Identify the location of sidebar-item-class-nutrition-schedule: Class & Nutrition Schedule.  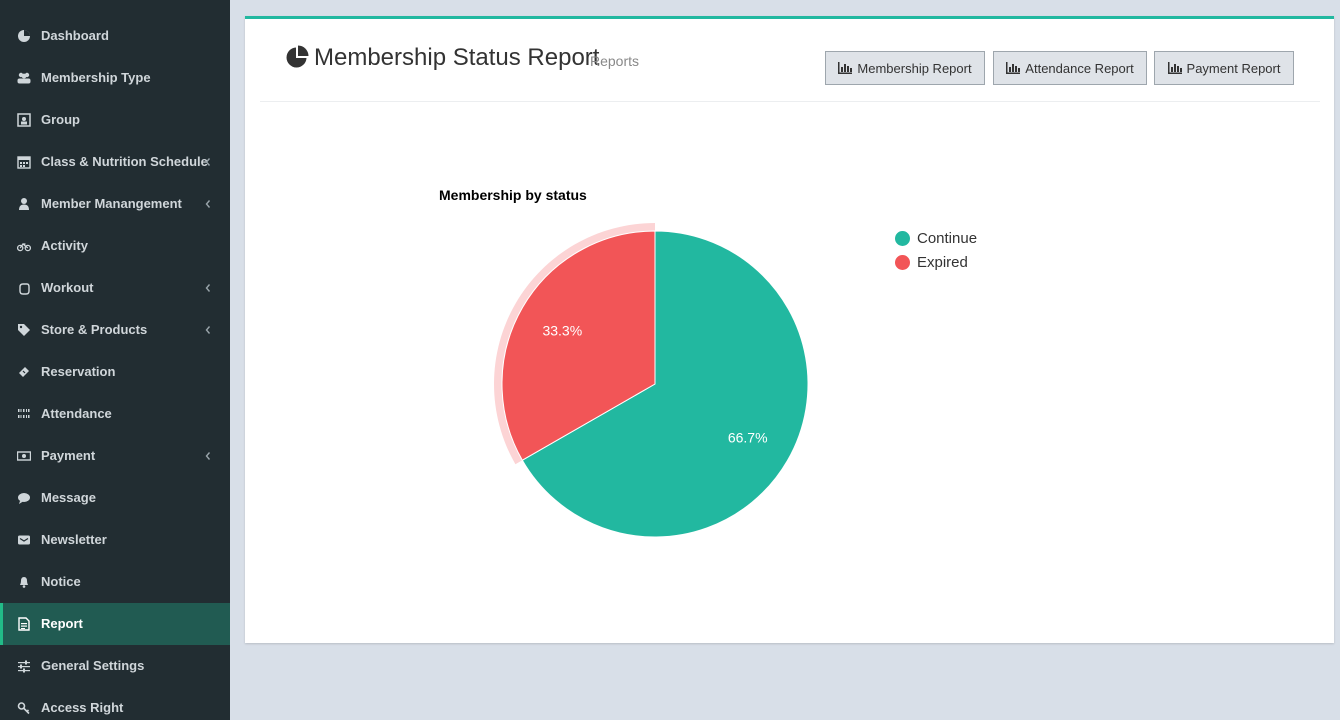
(115, 162).